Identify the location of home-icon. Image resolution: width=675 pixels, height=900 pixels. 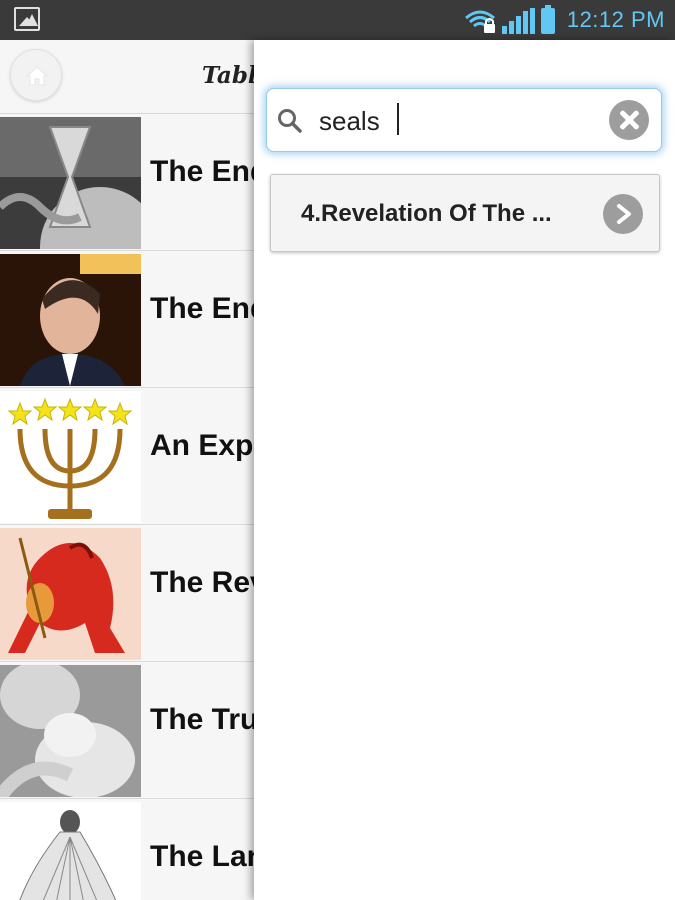
(37, 76).